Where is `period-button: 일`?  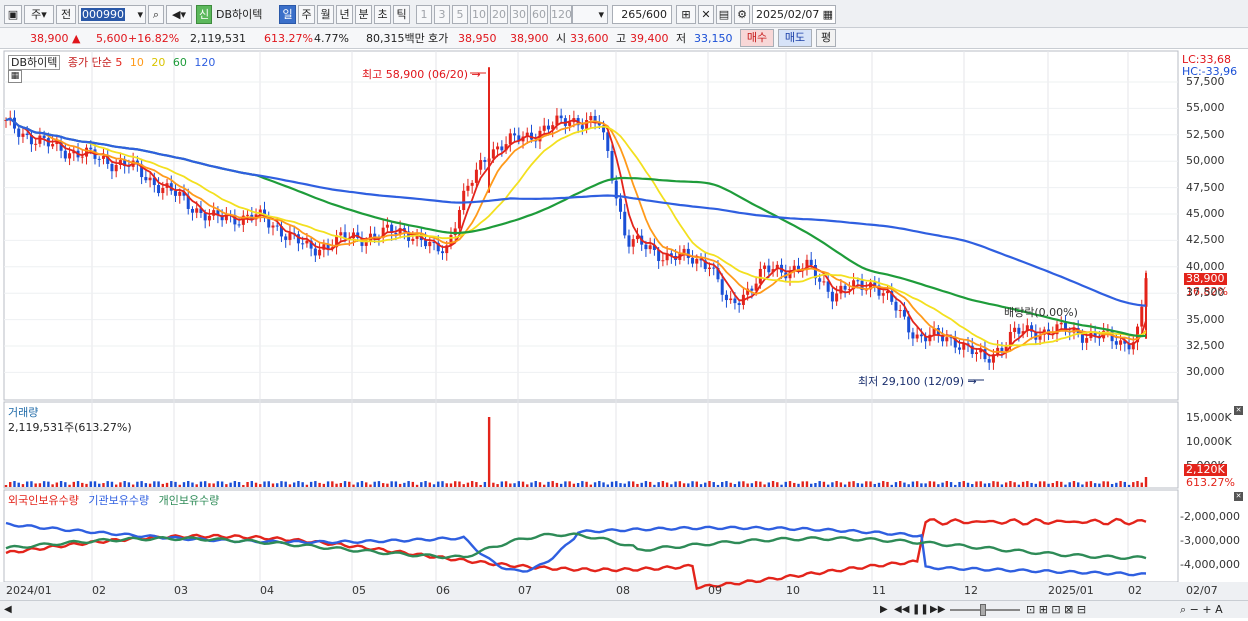 period-button: 일 is located at coordinates (287, 14).